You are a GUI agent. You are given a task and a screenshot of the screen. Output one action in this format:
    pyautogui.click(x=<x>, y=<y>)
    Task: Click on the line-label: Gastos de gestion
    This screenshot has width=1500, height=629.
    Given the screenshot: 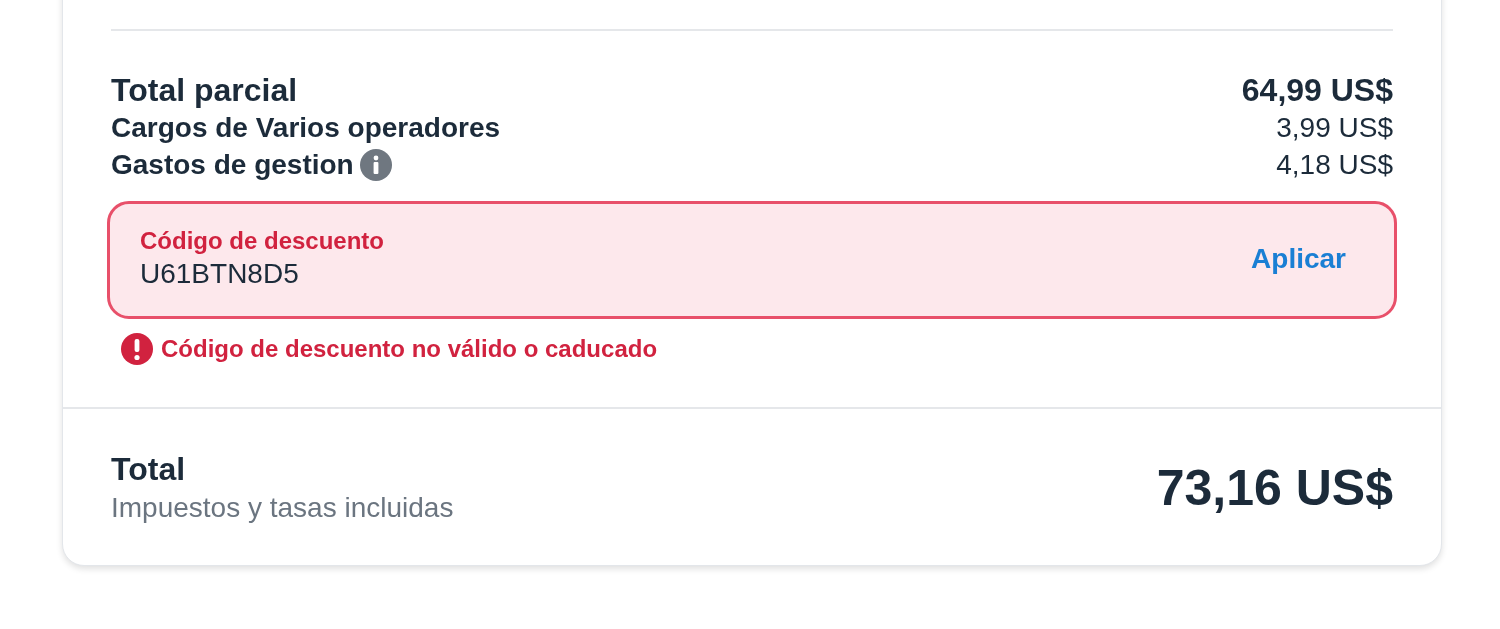 What is the action you would take?
    pyautogui.click(x=232, y=165)
    